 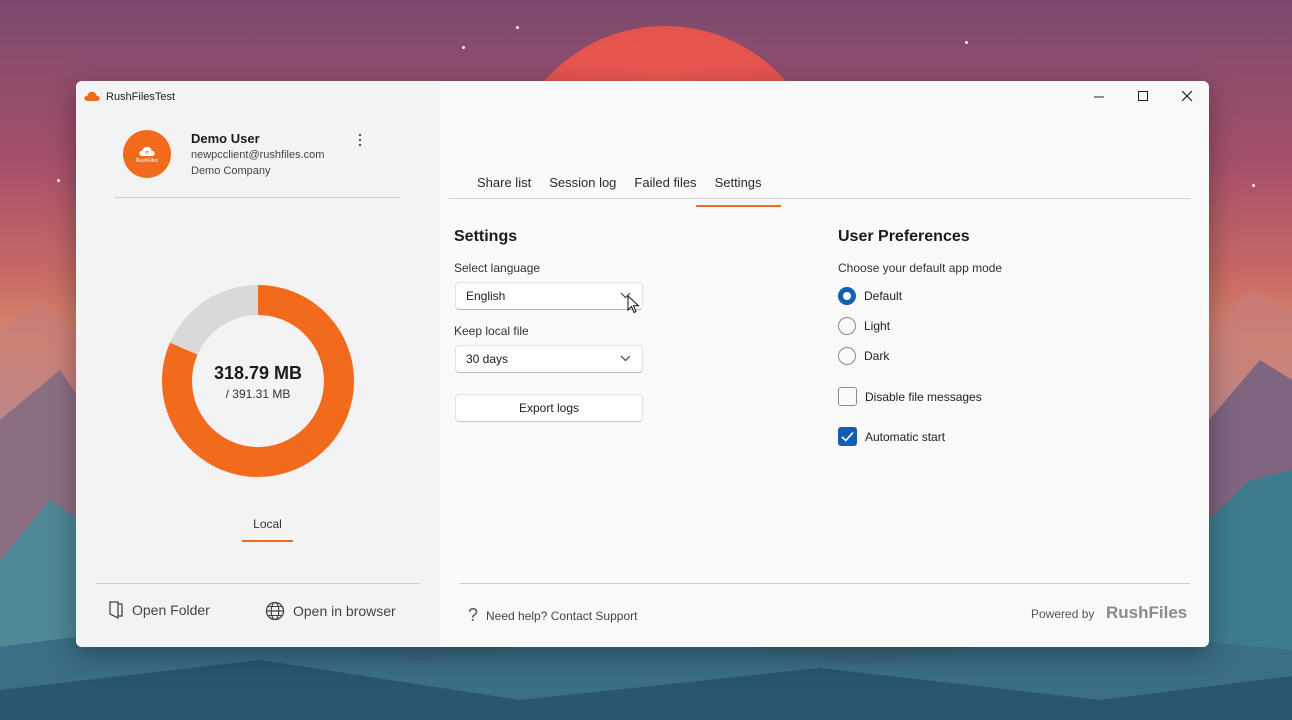 I want to click on checkmark-icon, so click(x=847, y=436).